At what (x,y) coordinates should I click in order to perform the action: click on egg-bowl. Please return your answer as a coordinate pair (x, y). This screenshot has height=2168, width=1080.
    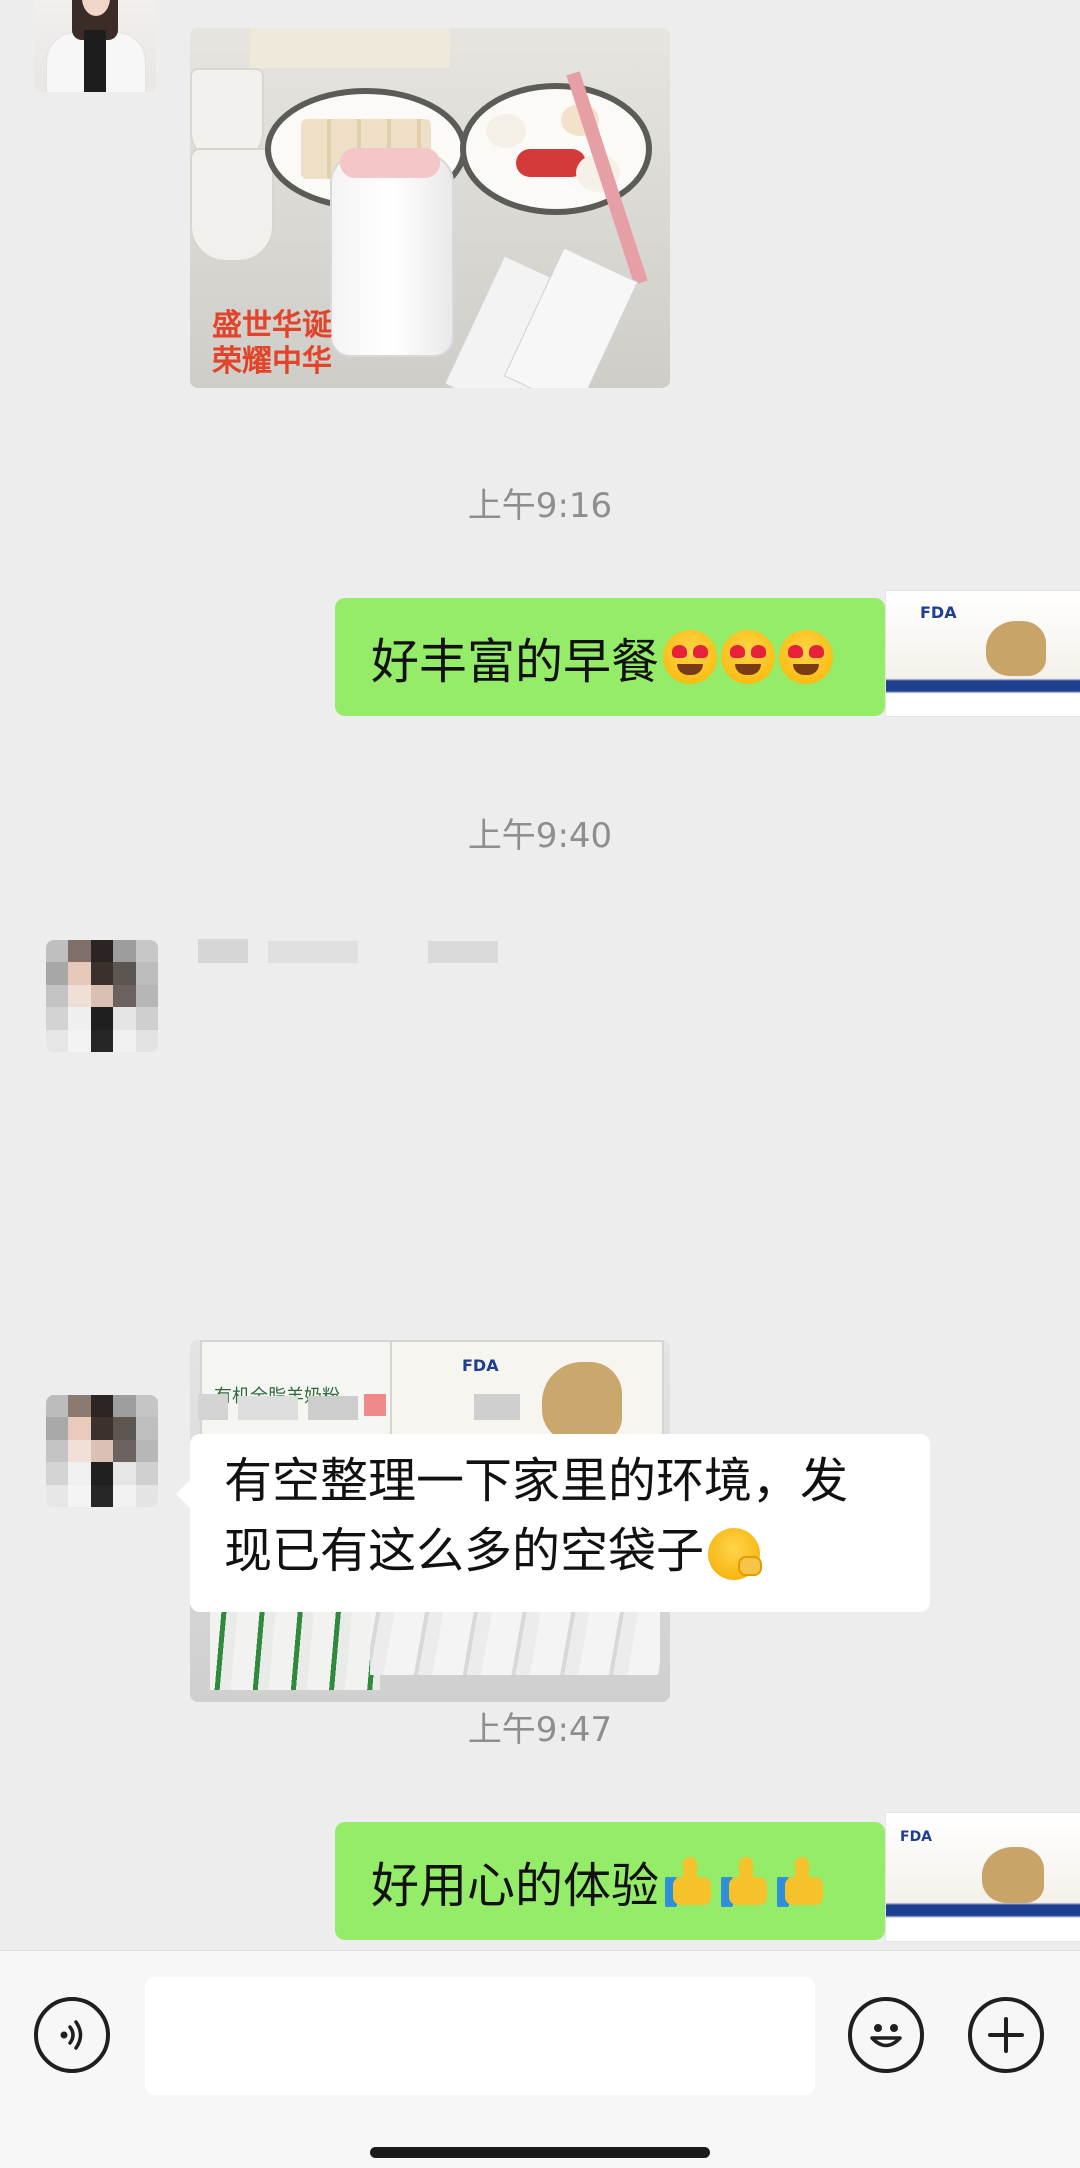
    Looking at the image, I should click on (556, 149).